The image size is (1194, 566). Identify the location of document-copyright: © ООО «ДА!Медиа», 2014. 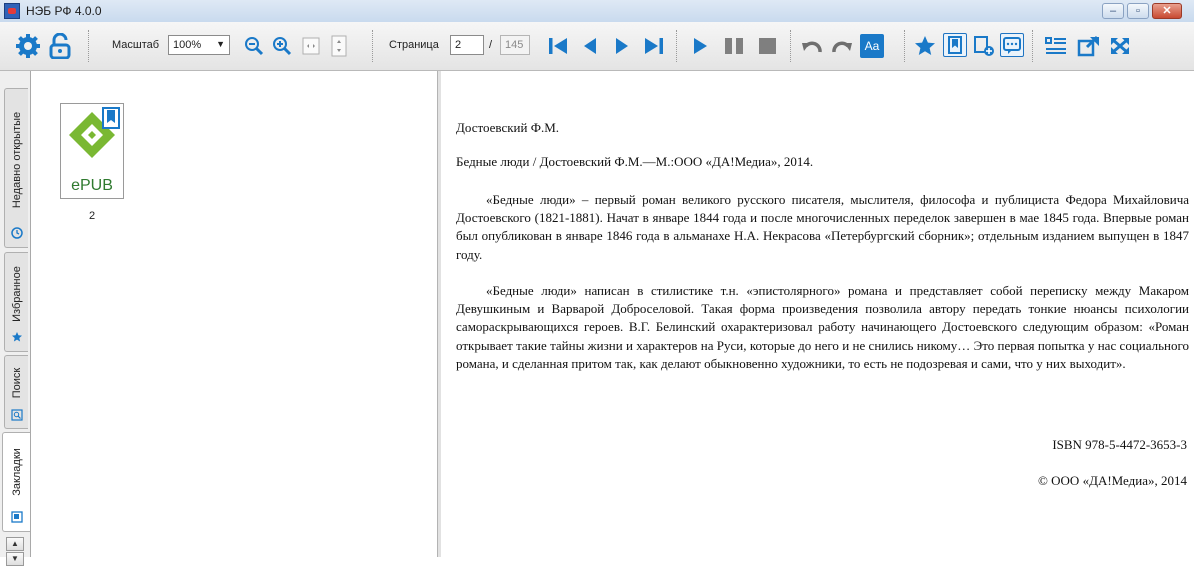
(1112, 480).